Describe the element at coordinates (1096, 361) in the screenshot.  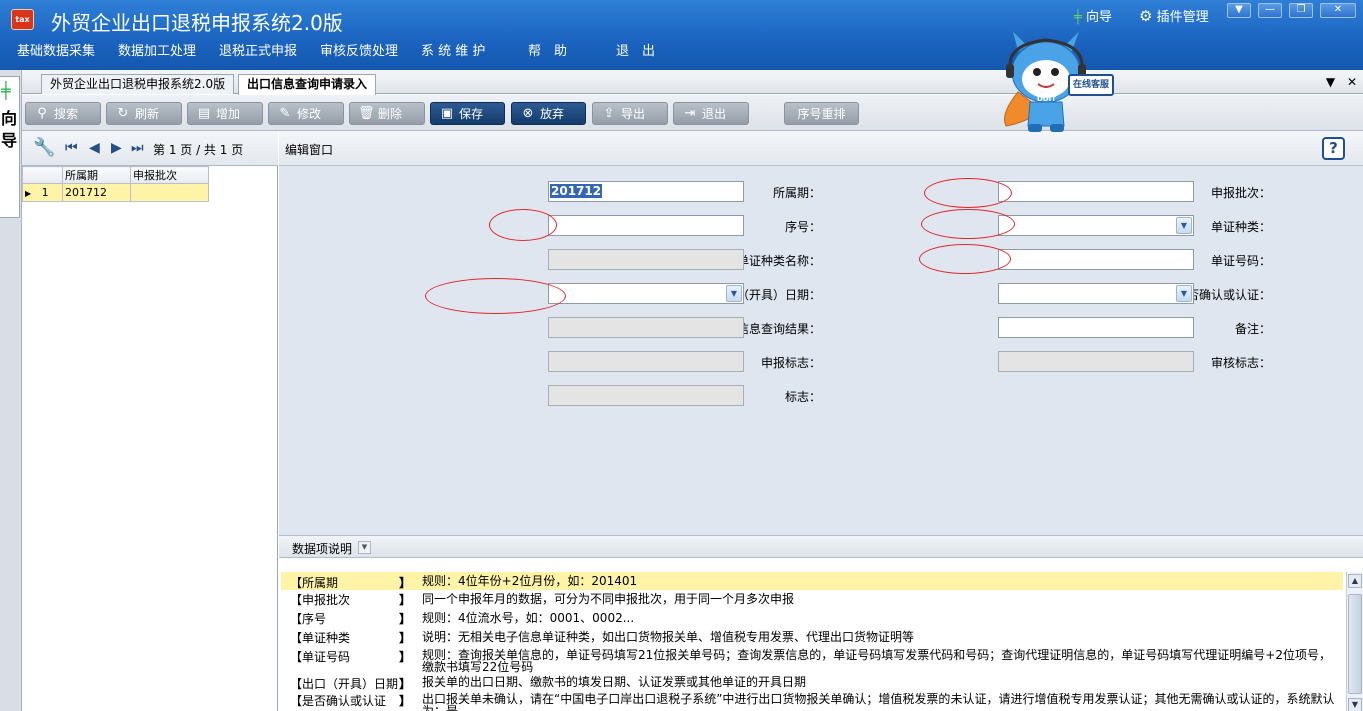
I see `audit-flag-field` at that location.